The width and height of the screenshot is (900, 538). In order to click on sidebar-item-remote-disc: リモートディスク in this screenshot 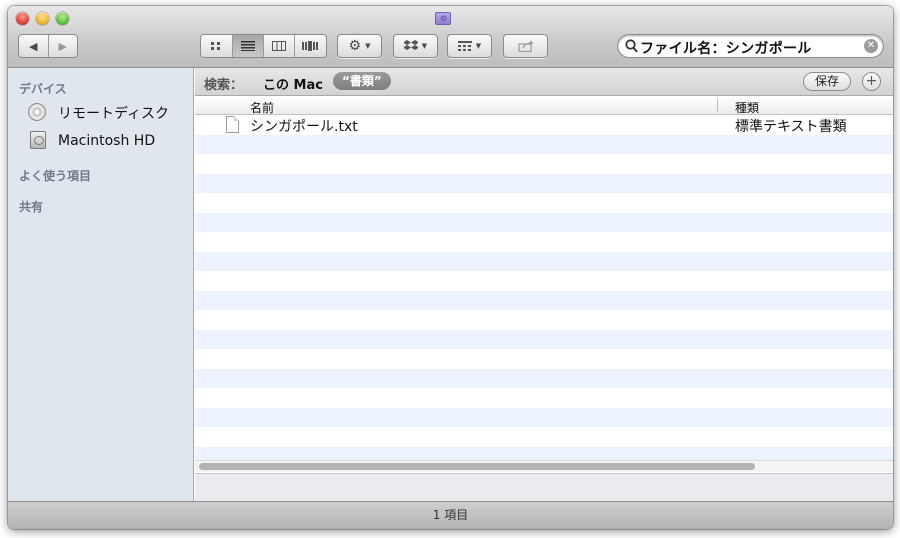, I will do `click(98, 113)`.